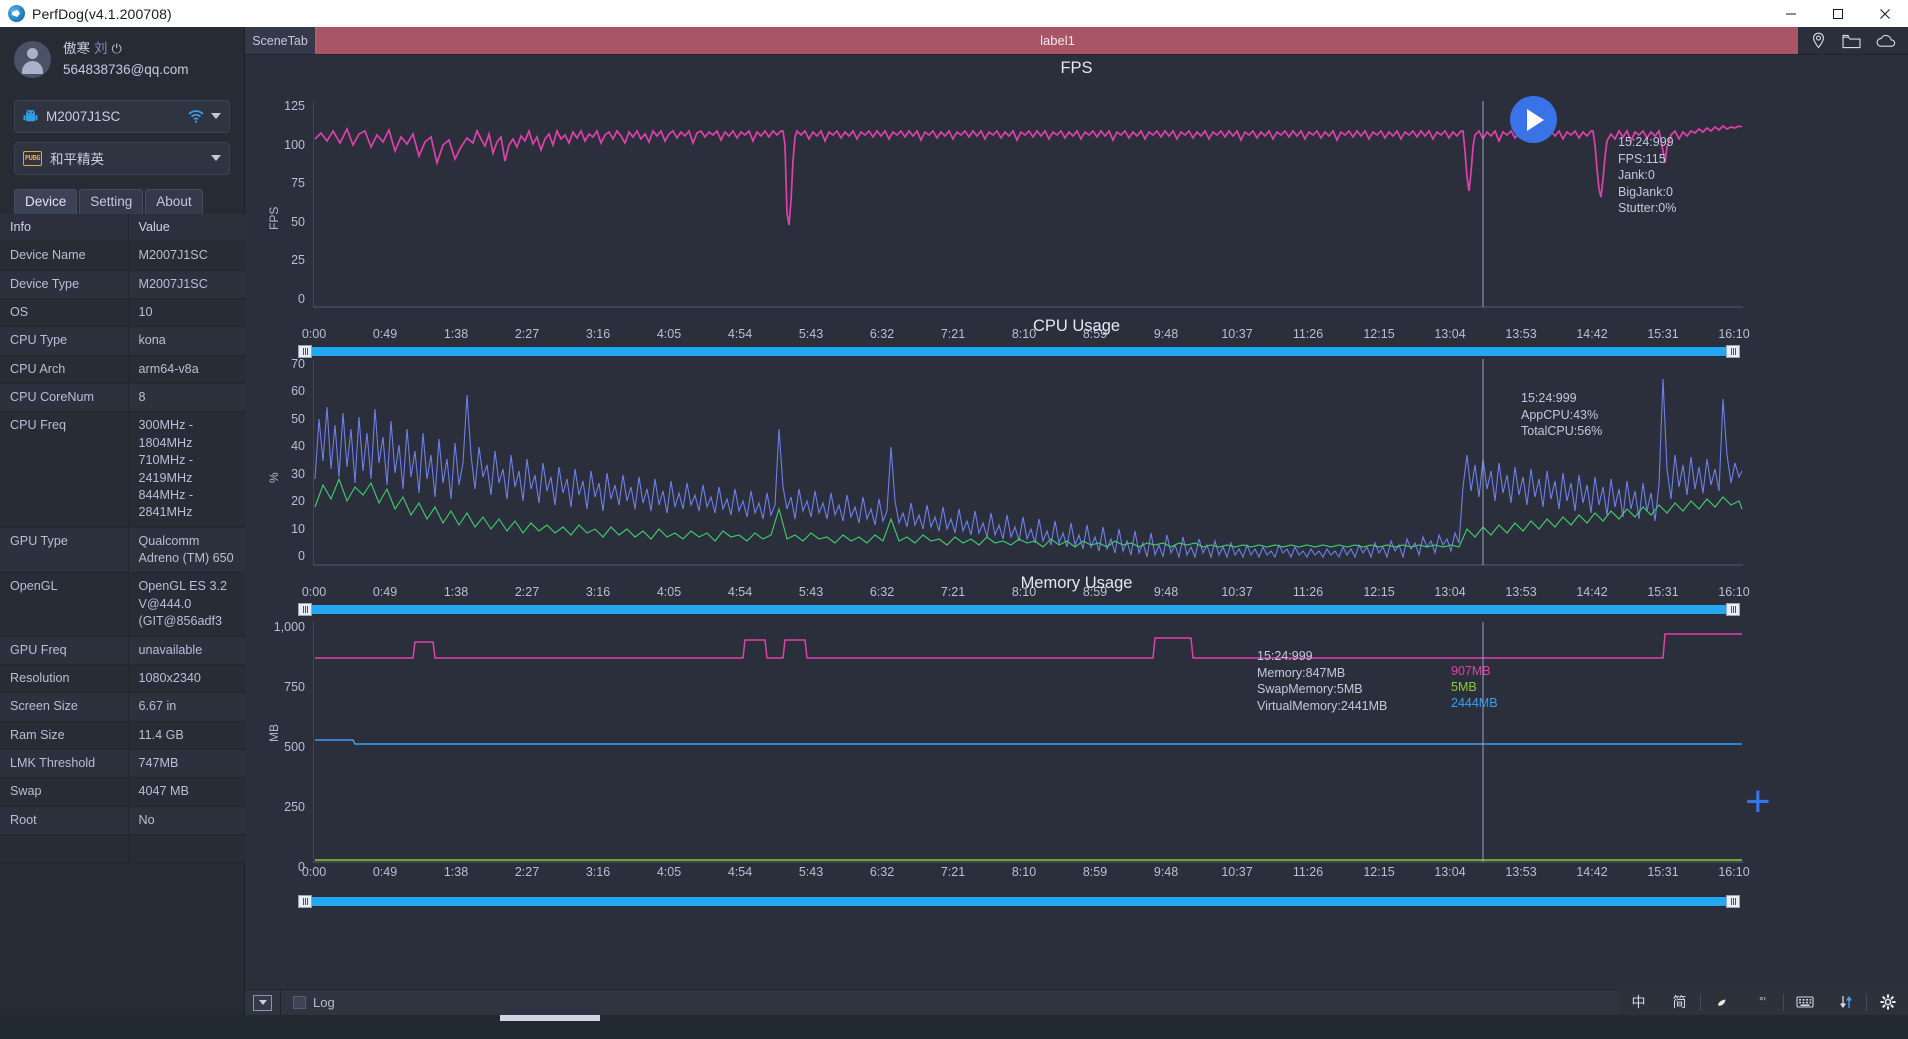 The image size is (1908, 1039). What do you see at coordinates (953, 872) in the screenshot?
I see `xtick: 7:21` at bounding box center [953, 872].